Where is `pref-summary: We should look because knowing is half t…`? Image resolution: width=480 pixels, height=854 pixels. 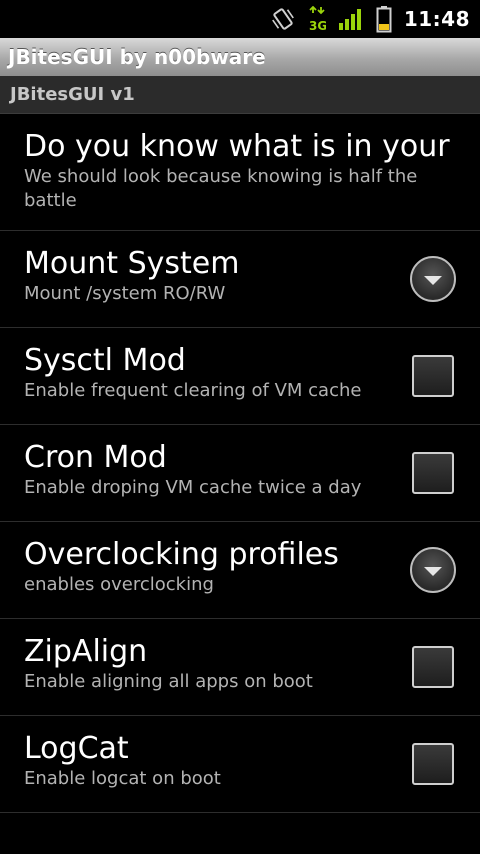 pref-summary: We should look because knowing is half t… is located at coordinates (221, 188).